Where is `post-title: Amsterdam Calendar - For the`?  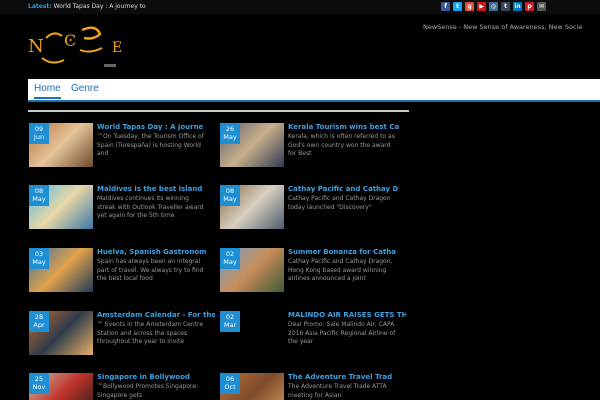 post-title: Amsterdam Calendar - For the is located at coordinates (156, 315).